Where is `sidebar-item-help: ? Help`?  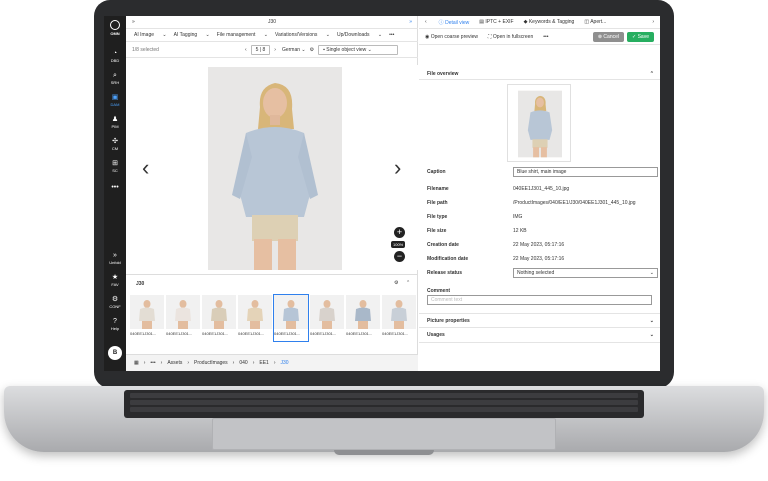
sidebar-item-help: ? Help is located at coordinates (115, 324).